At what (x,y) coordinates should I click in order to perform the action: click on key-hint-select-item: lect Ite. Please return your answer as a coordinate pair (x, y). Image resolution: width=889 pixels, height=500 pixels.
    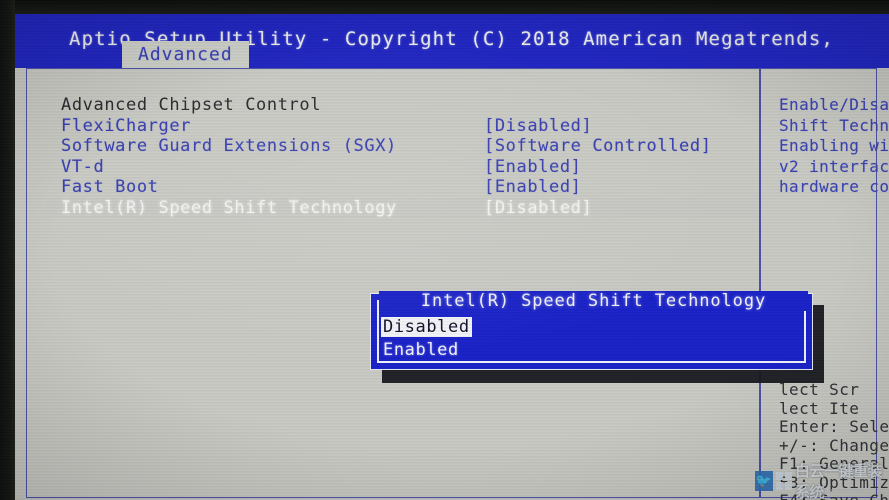
    Looking at the image, I should click on (819, 408).